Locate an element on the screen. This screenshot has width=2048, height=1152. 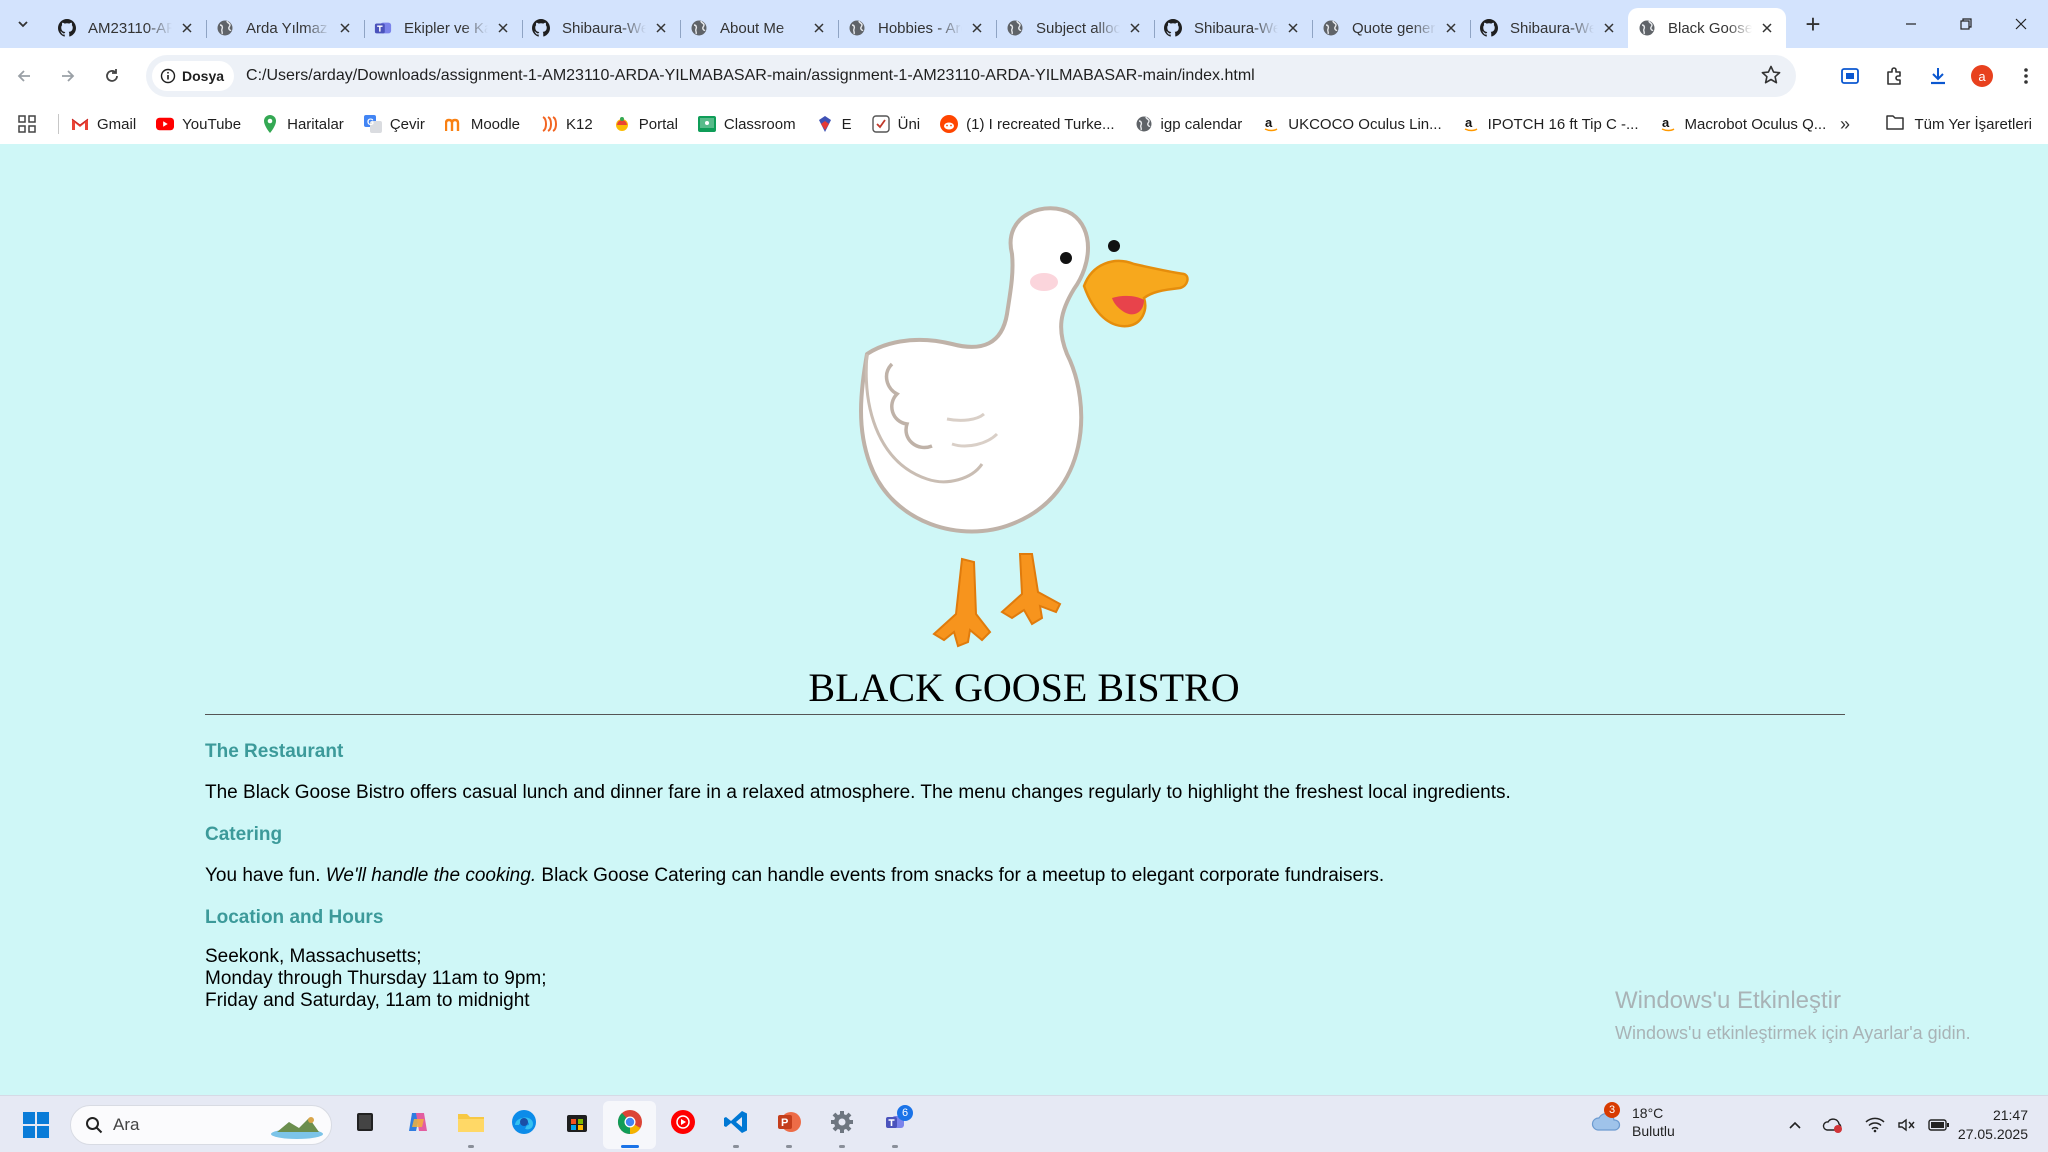
bookmark-item: Moodle is located at coordinates (482, 124).